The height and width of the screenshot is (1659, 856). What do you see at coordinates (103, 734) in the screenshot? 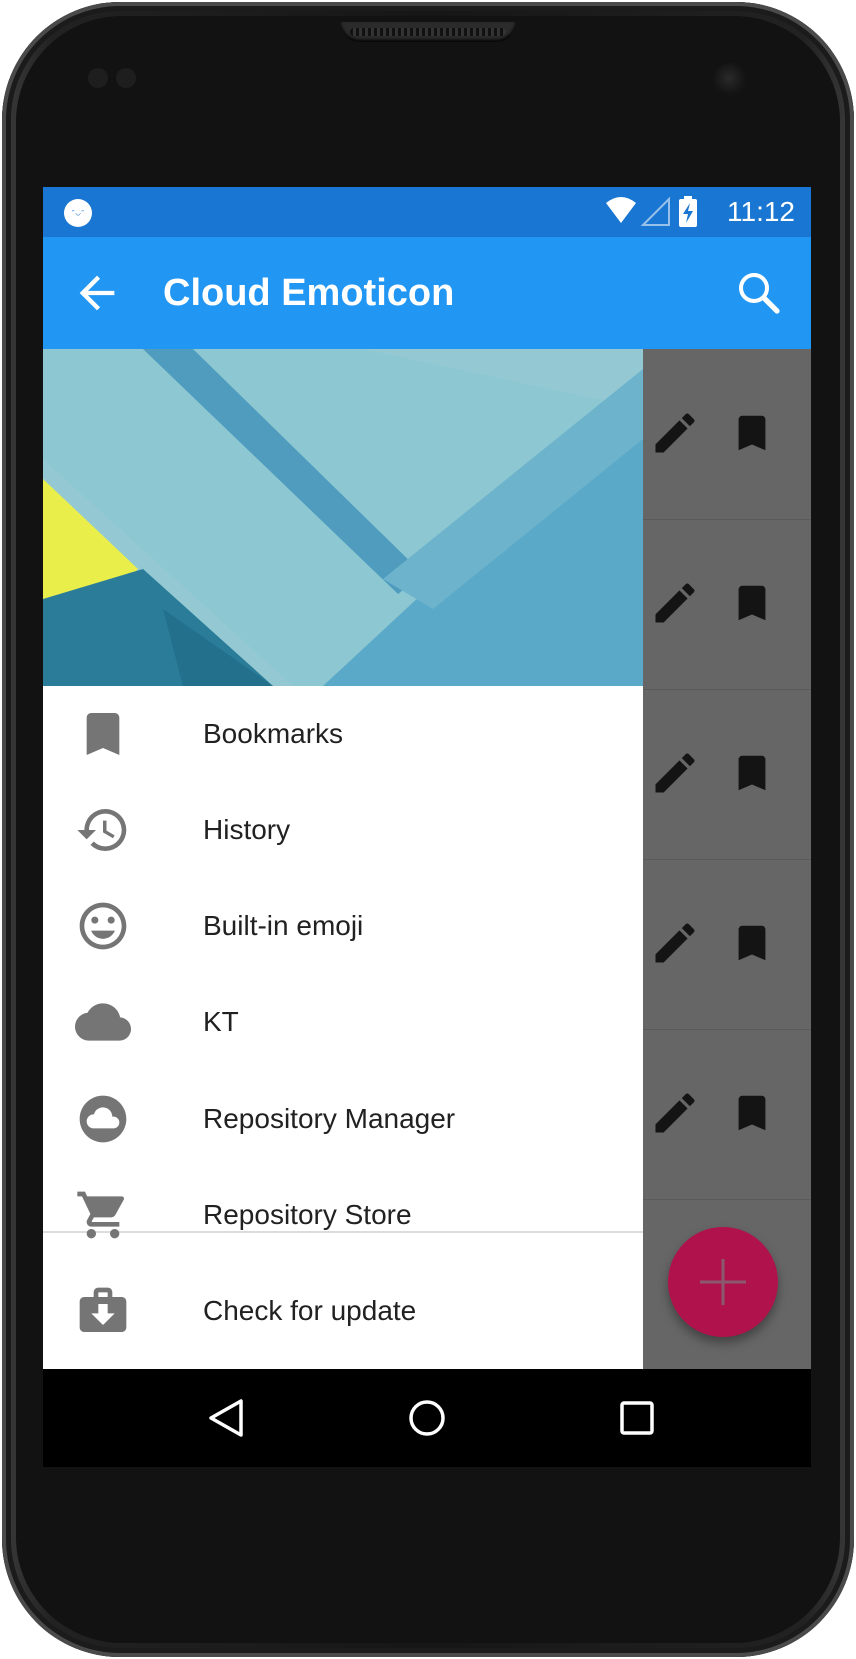
I see `bookmark-icon` at bounding box center [103, 734].